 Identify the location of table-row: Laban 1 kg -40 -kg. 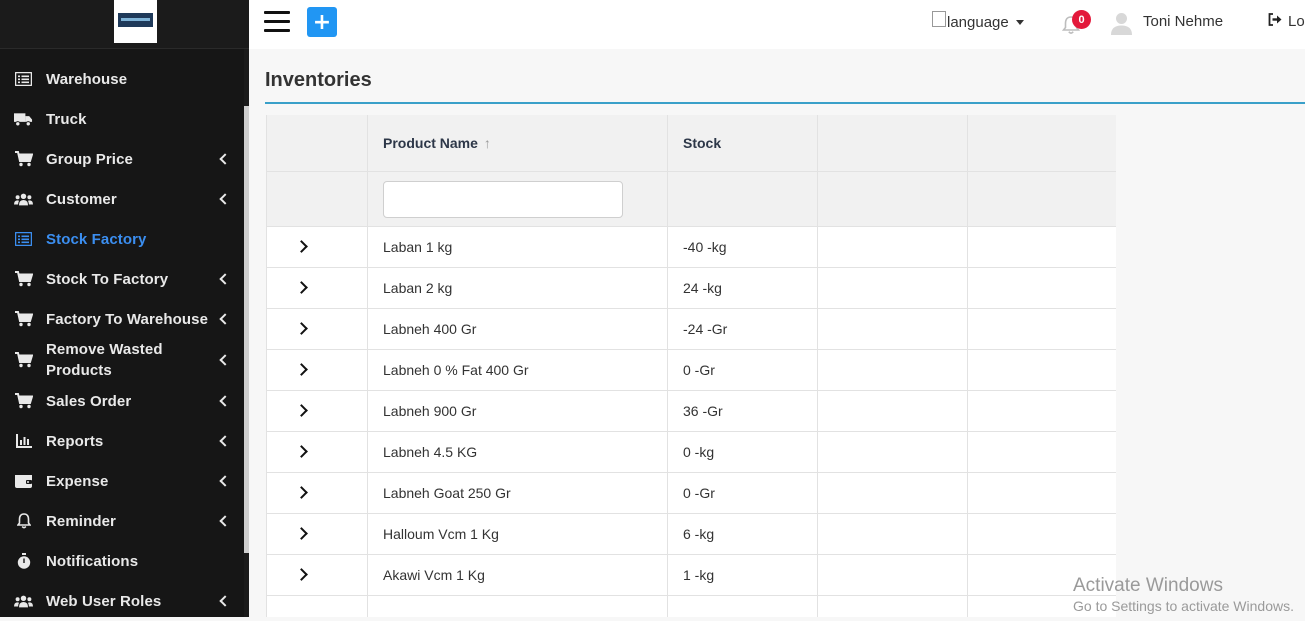
(691, 247).